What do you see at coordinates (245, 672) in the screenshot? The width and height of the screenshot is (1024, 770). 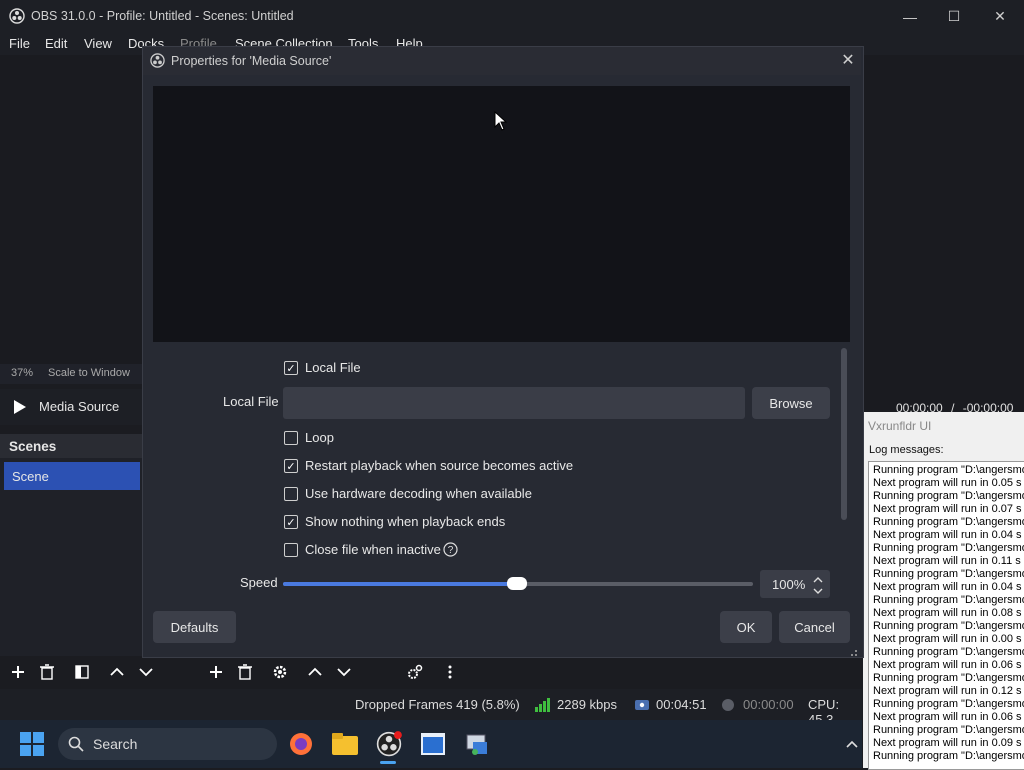 I see `remove-source-button` at bounding box center [245, 672].